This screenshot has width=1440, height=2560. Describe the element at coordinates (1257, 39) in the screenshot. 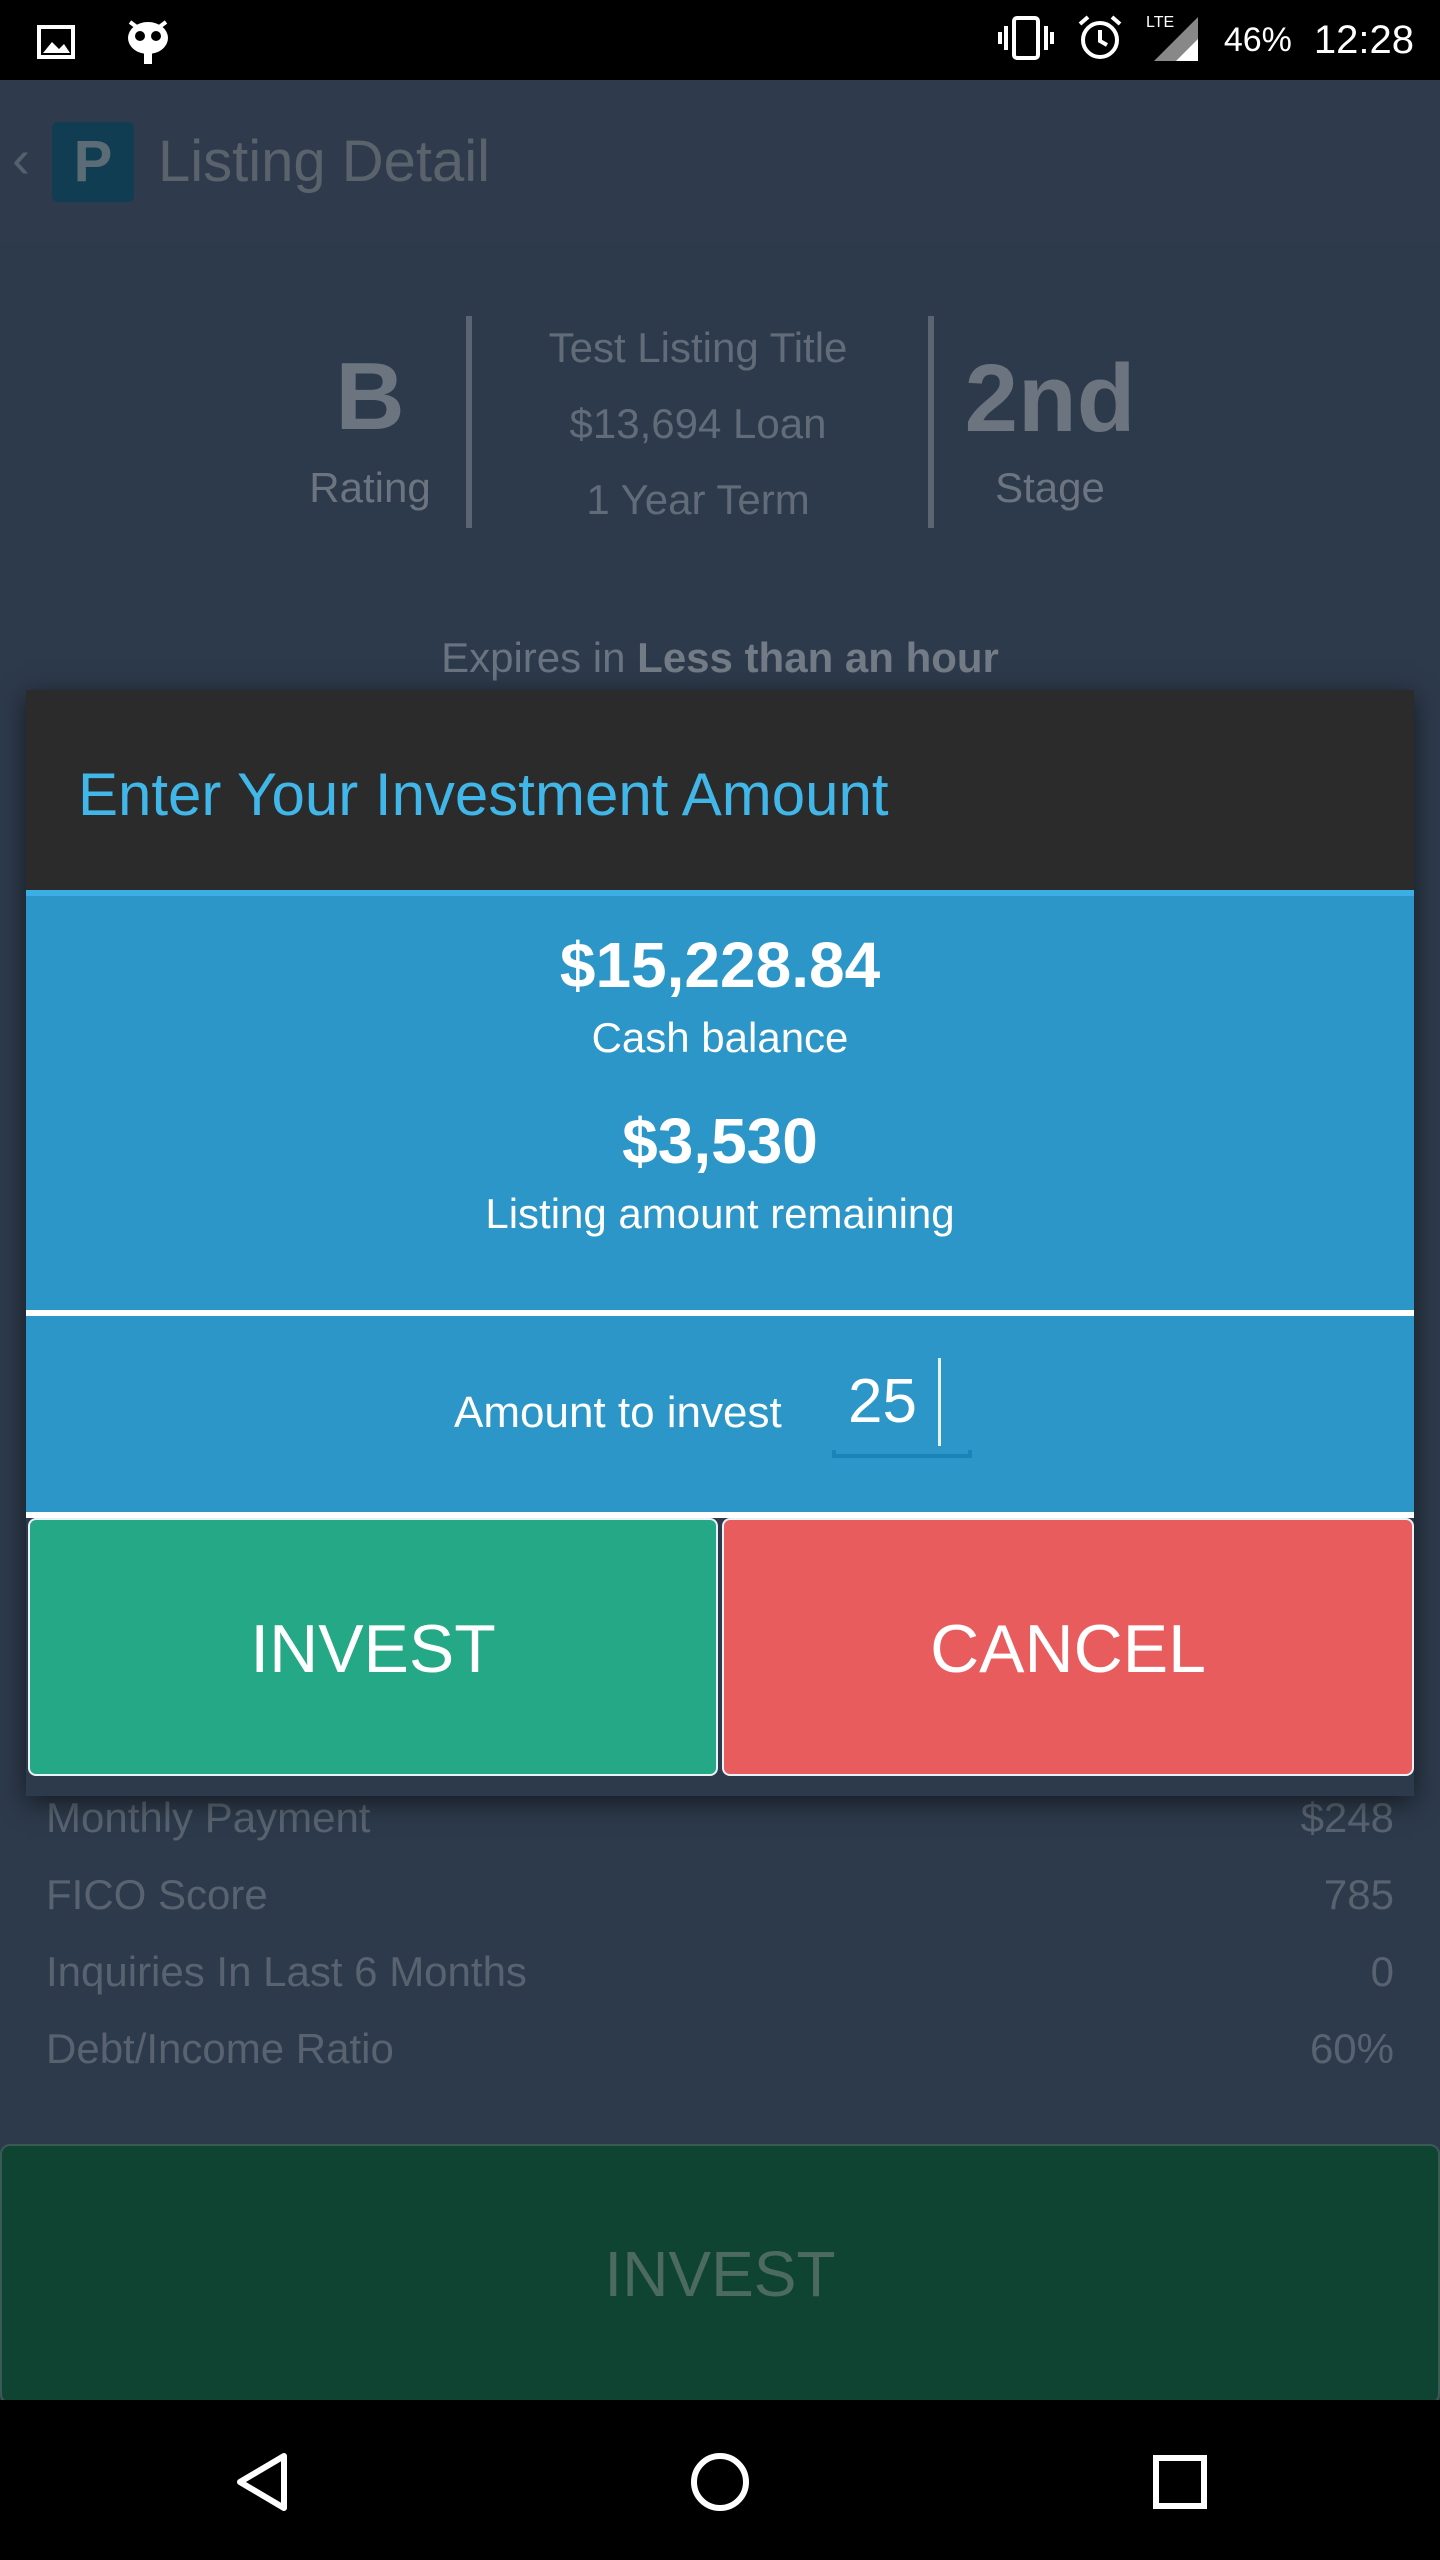

I see `battery-percent: 46%` at that location.